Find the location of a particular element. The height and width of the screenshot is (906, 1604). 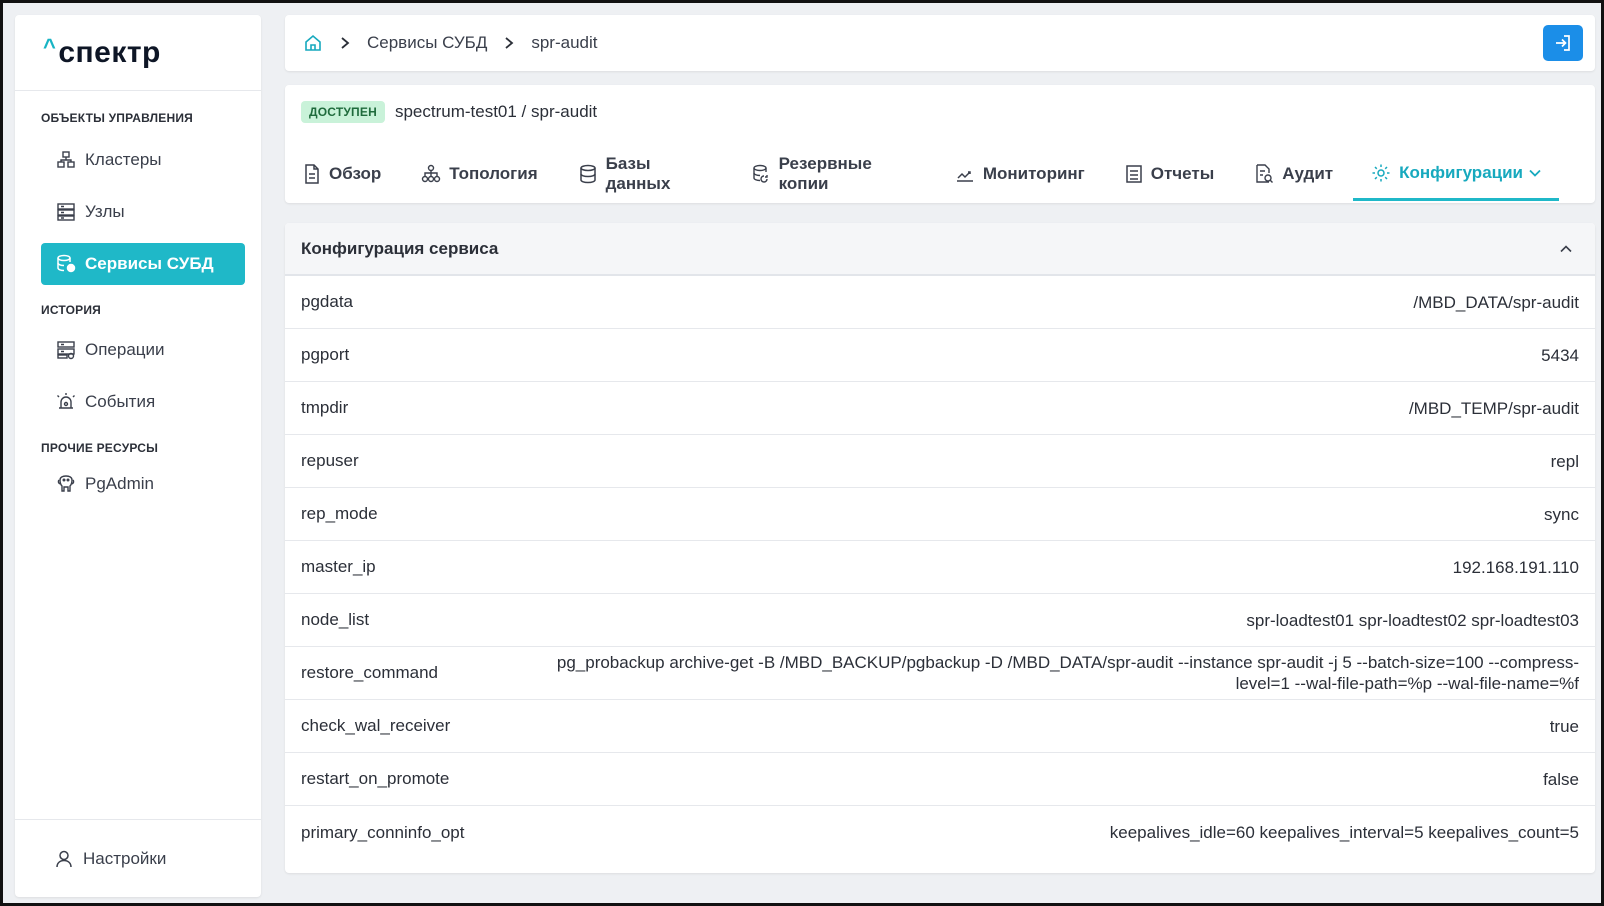

panel-title: Конфигурация сервиса is located at coordinates (400, 248).